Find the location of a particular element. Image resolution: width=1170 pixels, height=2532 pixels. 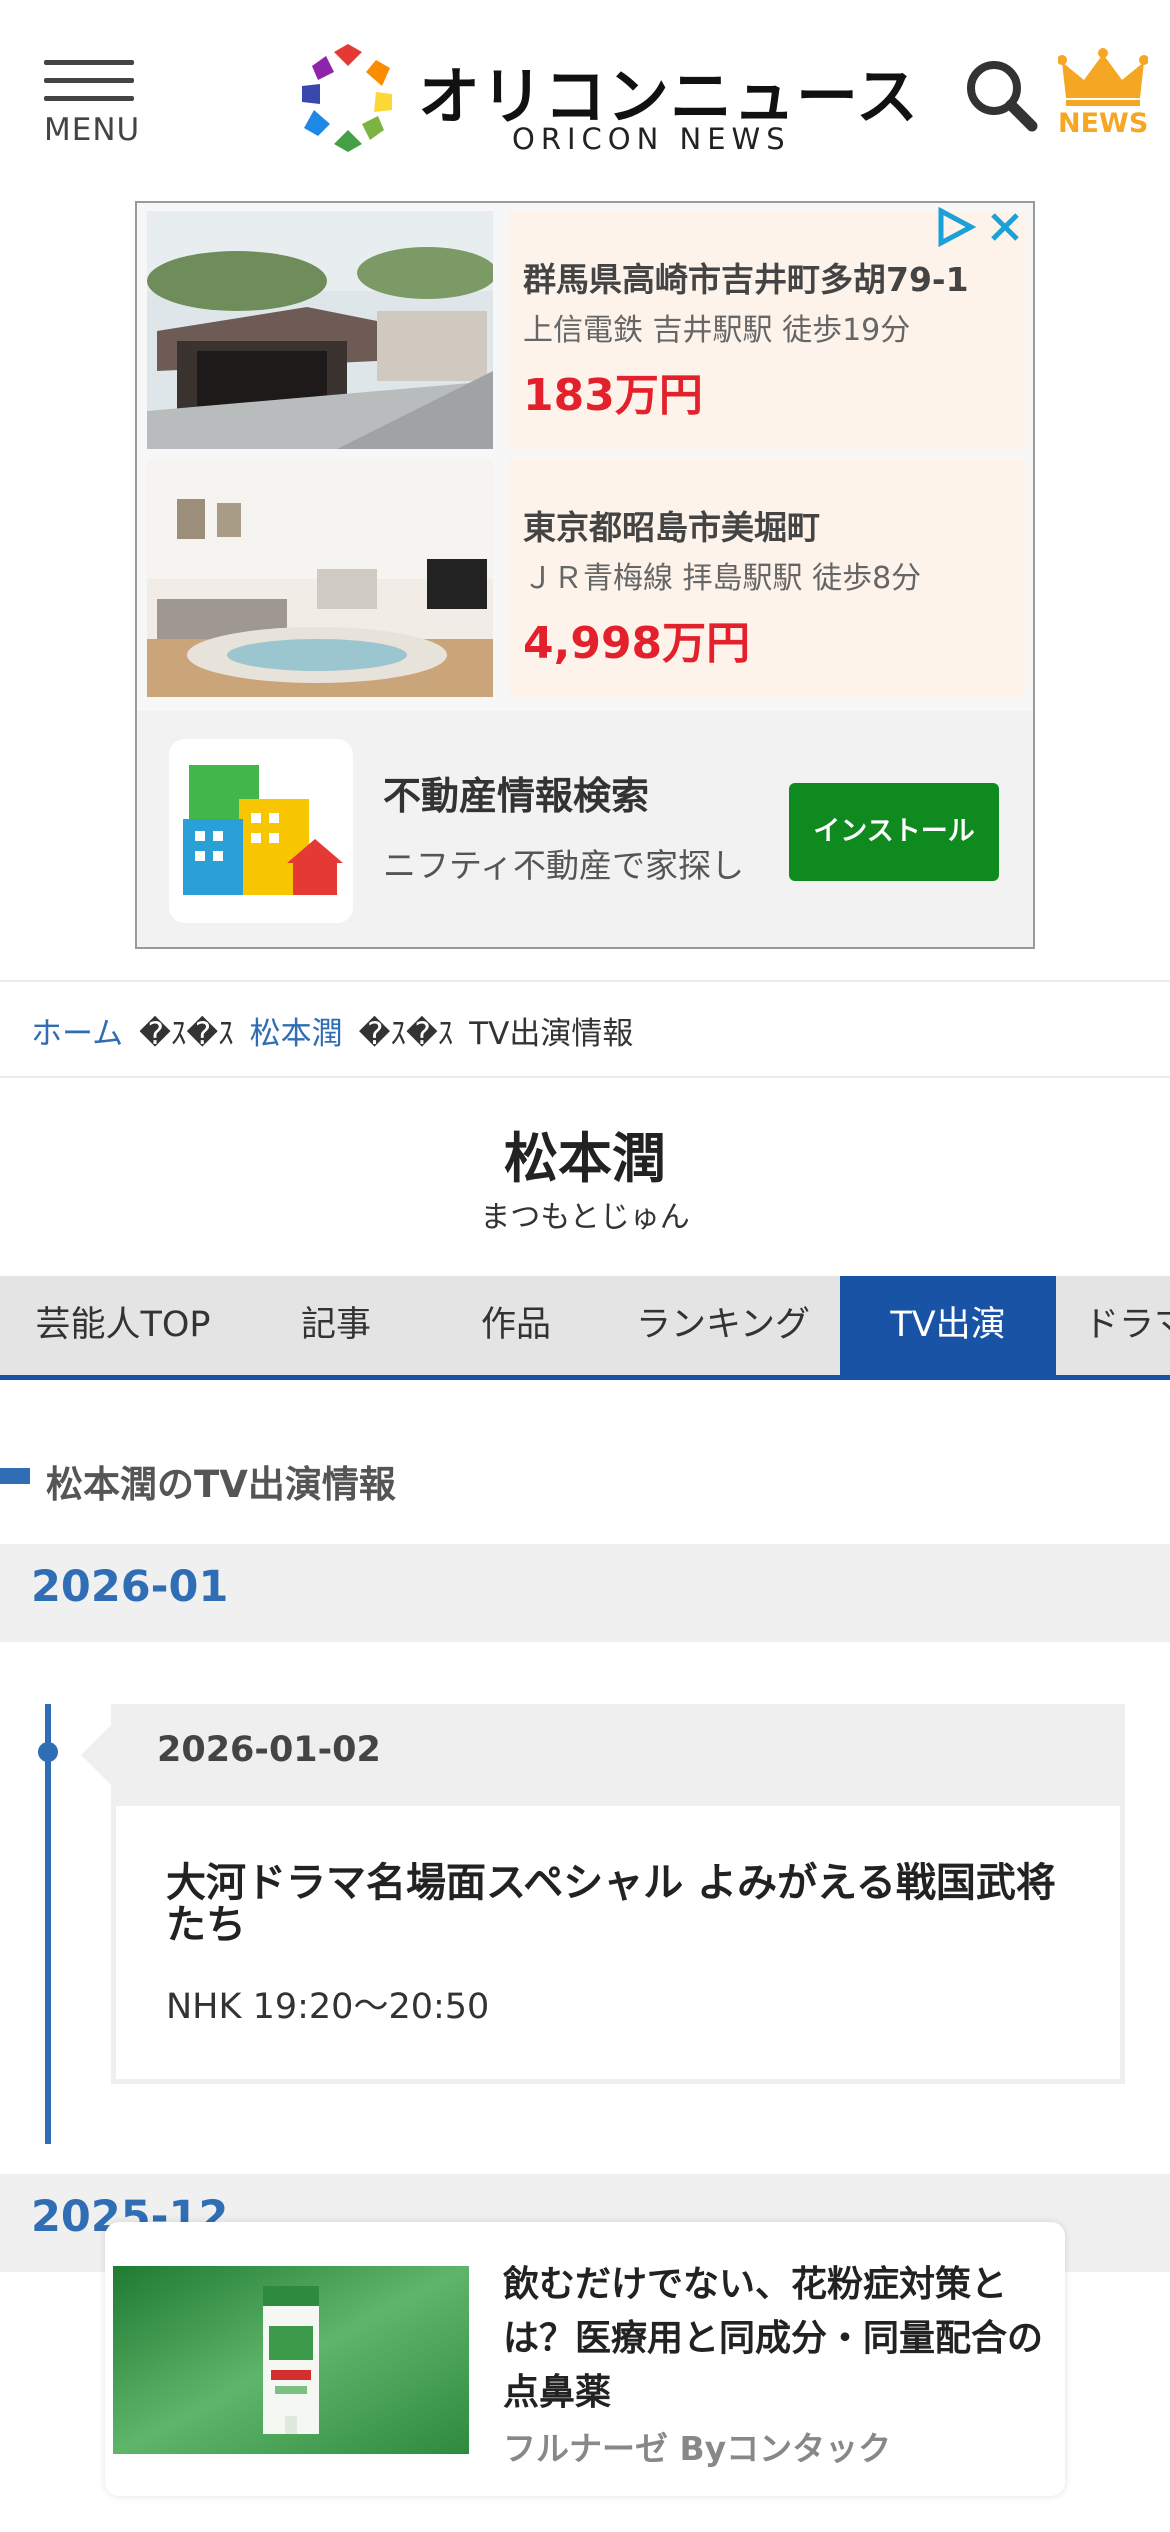

promo-brand: フルナーゼ Byコンタック is located at coordinates (697, 2448).